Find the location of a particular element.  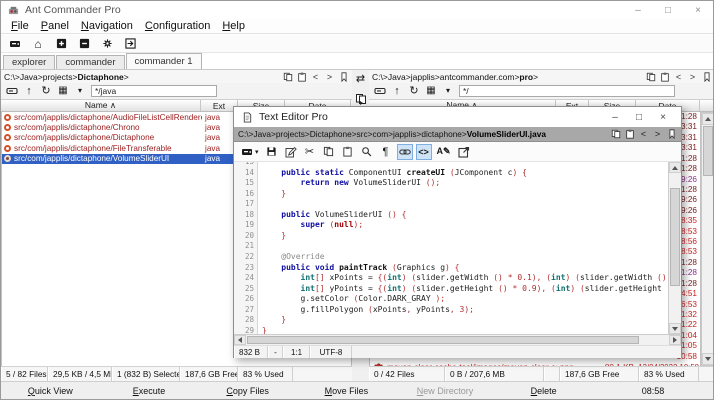

down-arrow-icon is located at coordinates (675, 328).